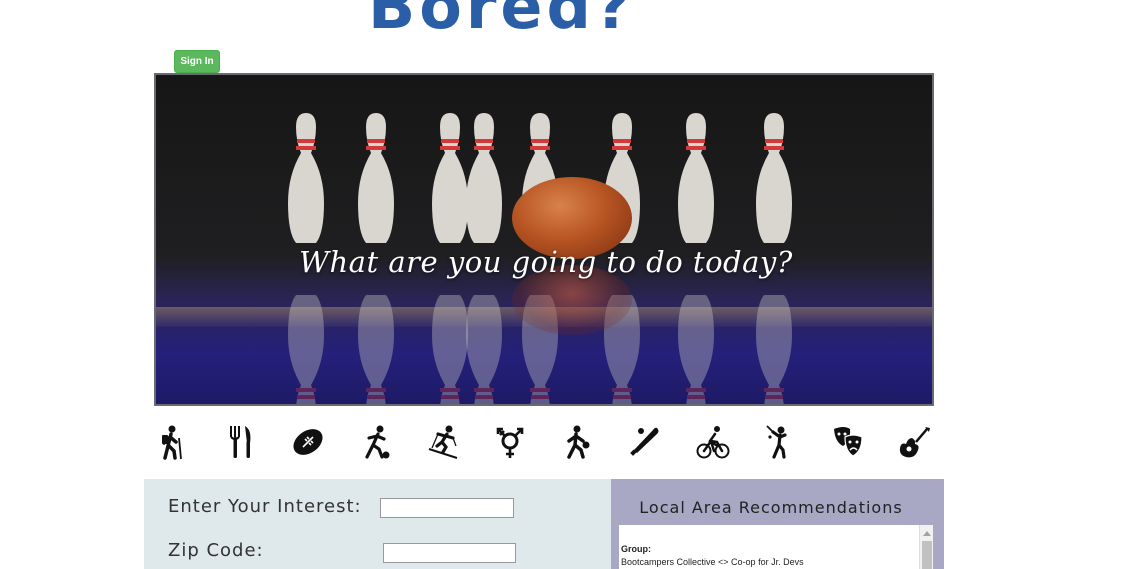 The width and height of the screenshot is (1133, 569). What do you see at coordinates (501, 21) in the screenshot?
I see `site-title: Bored?` at bounding box center [501, 21].